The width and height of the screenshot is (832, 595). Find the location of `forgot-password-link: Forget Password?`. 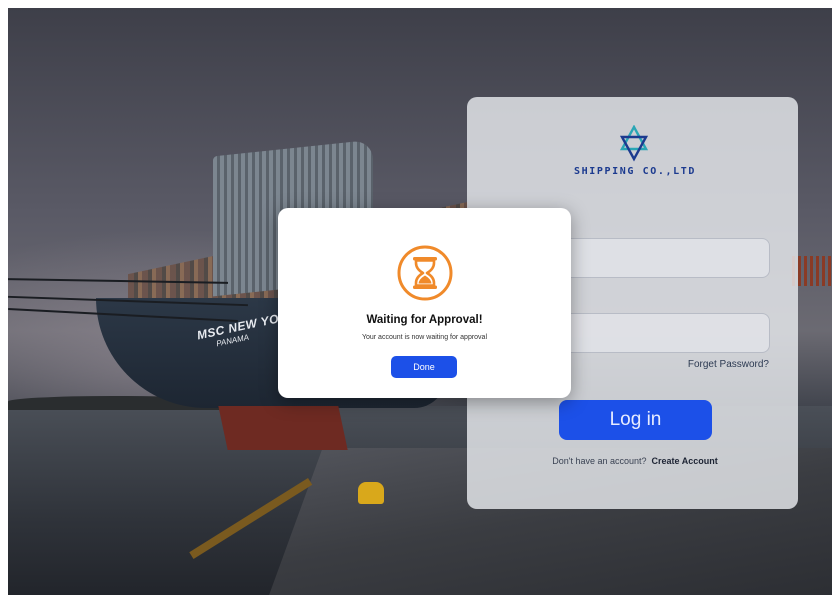

forgot-password-link: Forget Password? is located at coordinates (714, 364).